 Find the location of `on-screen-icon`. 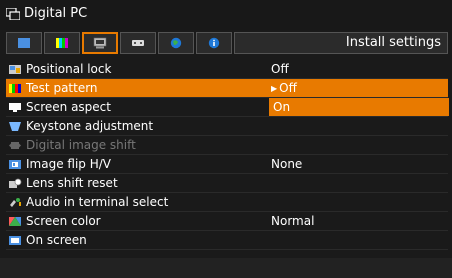

on-screen-icon is located at coordinates (15, 240).